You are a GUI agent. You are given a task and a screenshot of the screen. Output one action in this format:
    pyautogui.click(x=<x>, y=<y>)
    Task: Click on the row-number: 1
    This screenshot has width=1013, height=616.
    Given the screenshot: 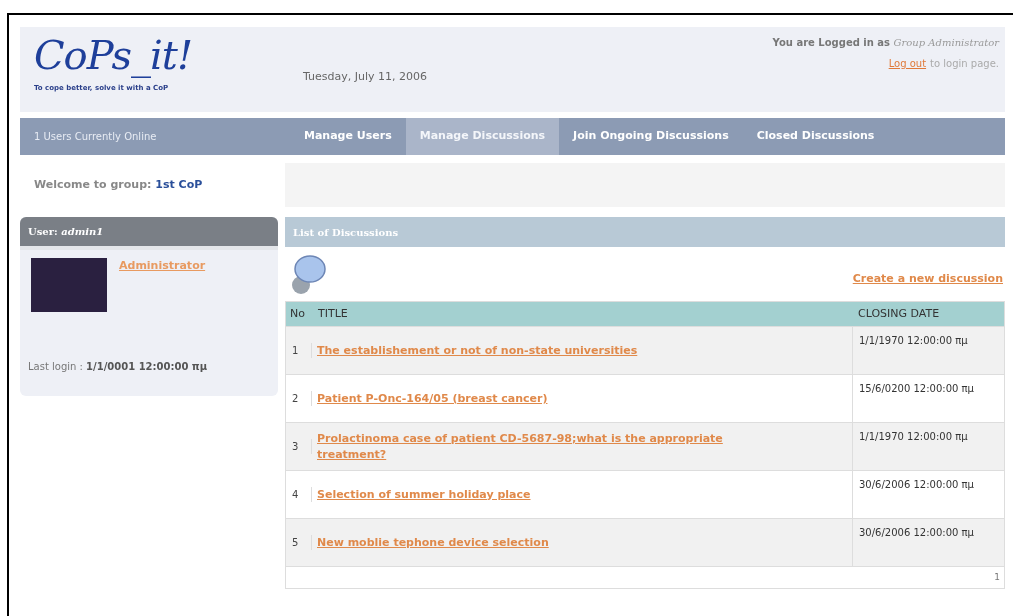 What is the action you would take?
    pyautogui.click(x=299, y=350)
    